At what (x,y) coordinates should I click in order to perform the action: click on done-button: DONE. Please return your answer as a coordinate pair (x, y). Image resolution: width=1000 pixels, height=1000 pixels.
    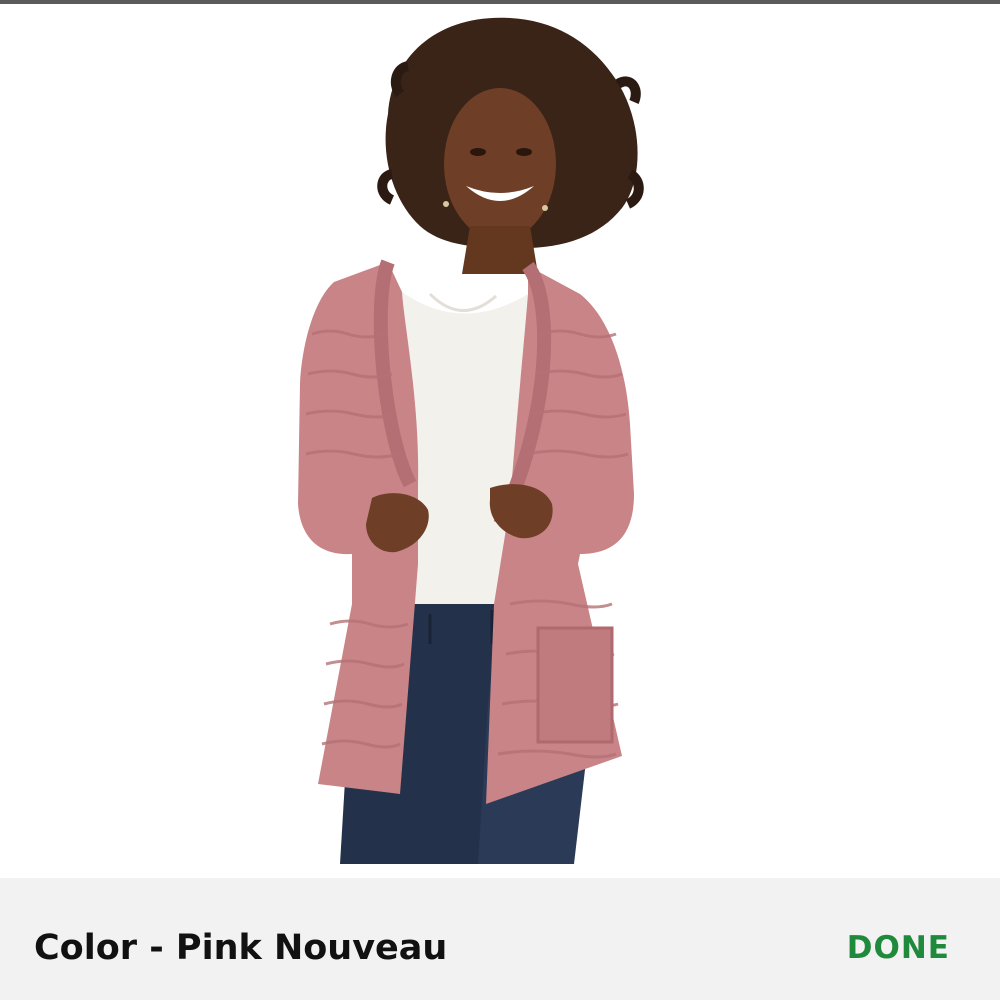
    Looking at the image, I should click on (898, 948).